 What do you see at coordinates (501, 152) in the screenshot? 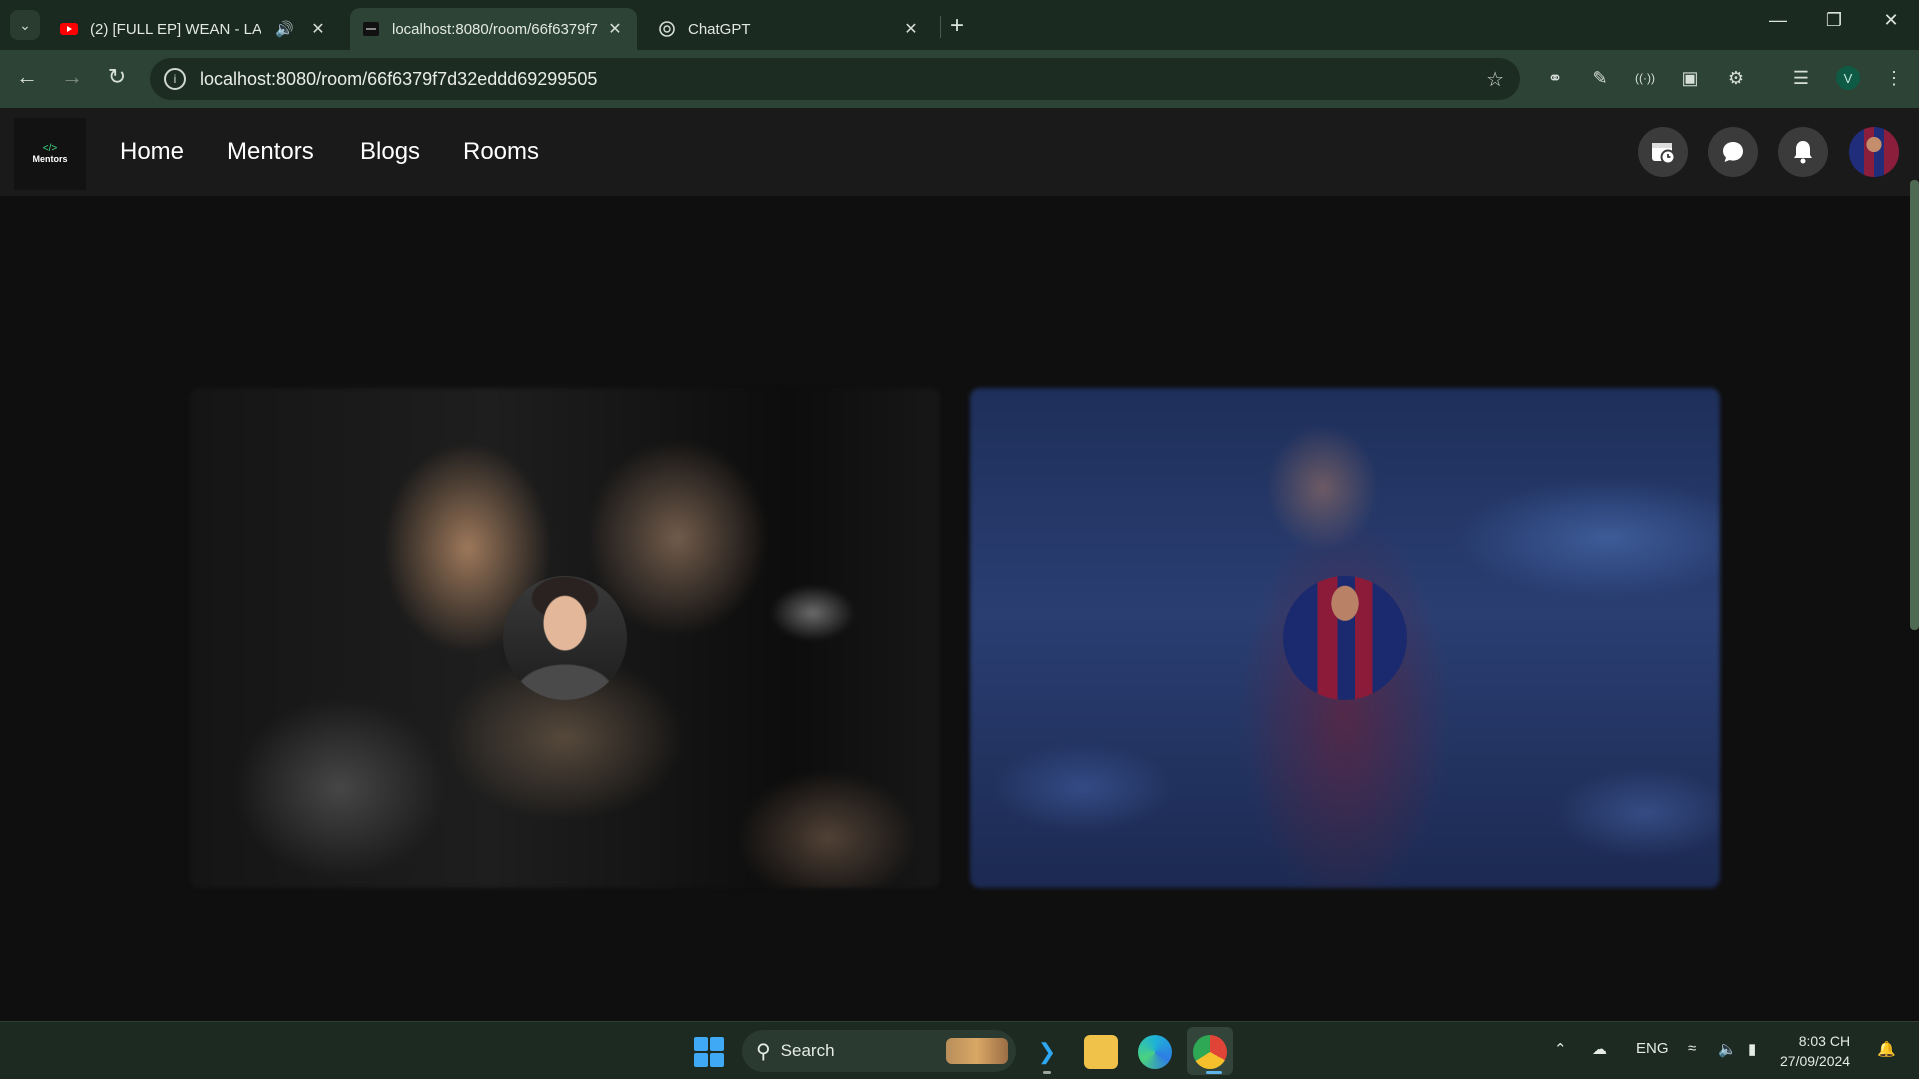
I see `nav-rooms: Rooms` at bounding box center [501, 152].